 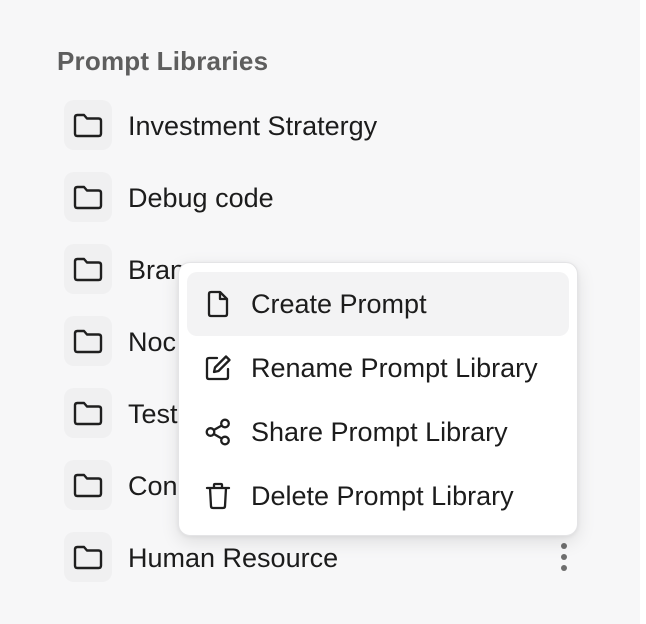 What do you see at coordinates (157, 270) in the screenshot?
I see `library-item-label: Bran` at bounding box center [157, 270].